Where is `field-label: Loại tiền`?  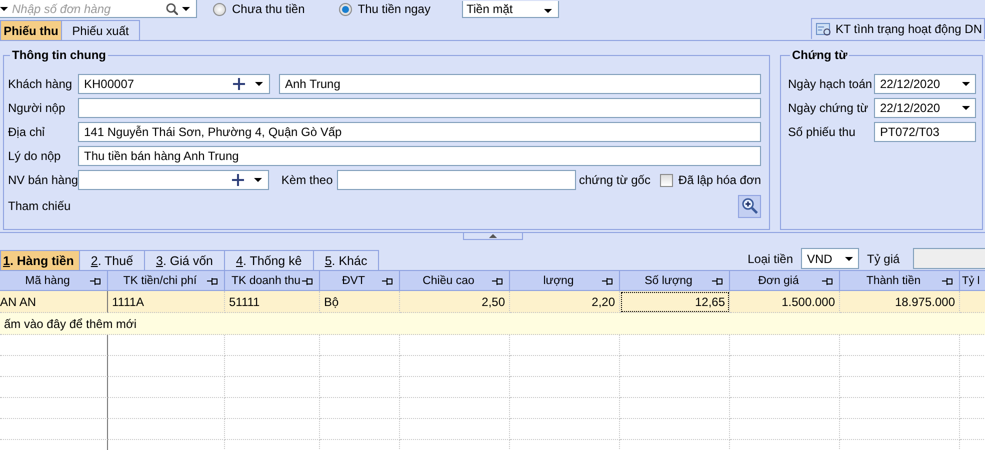 field-label: Loại tiền is located at coordinates (770, 259).